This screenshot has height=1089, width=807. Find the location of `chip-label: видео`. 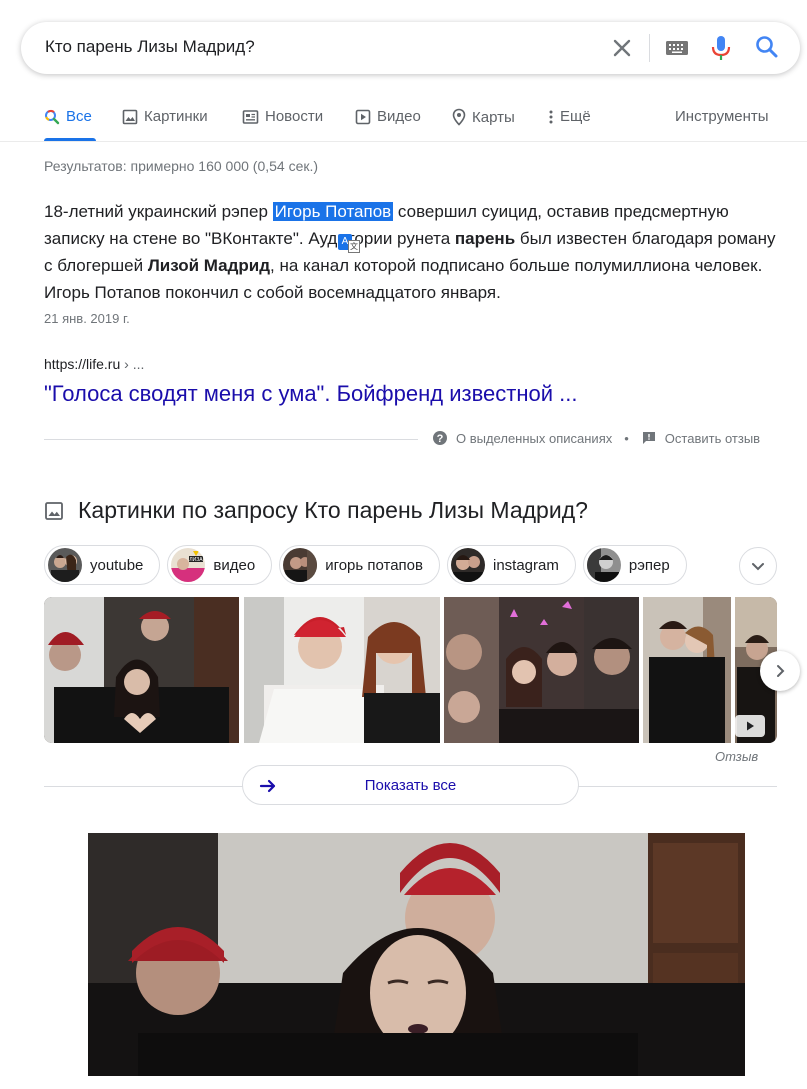

chip-label: видео is located at coordinates (234, 565).